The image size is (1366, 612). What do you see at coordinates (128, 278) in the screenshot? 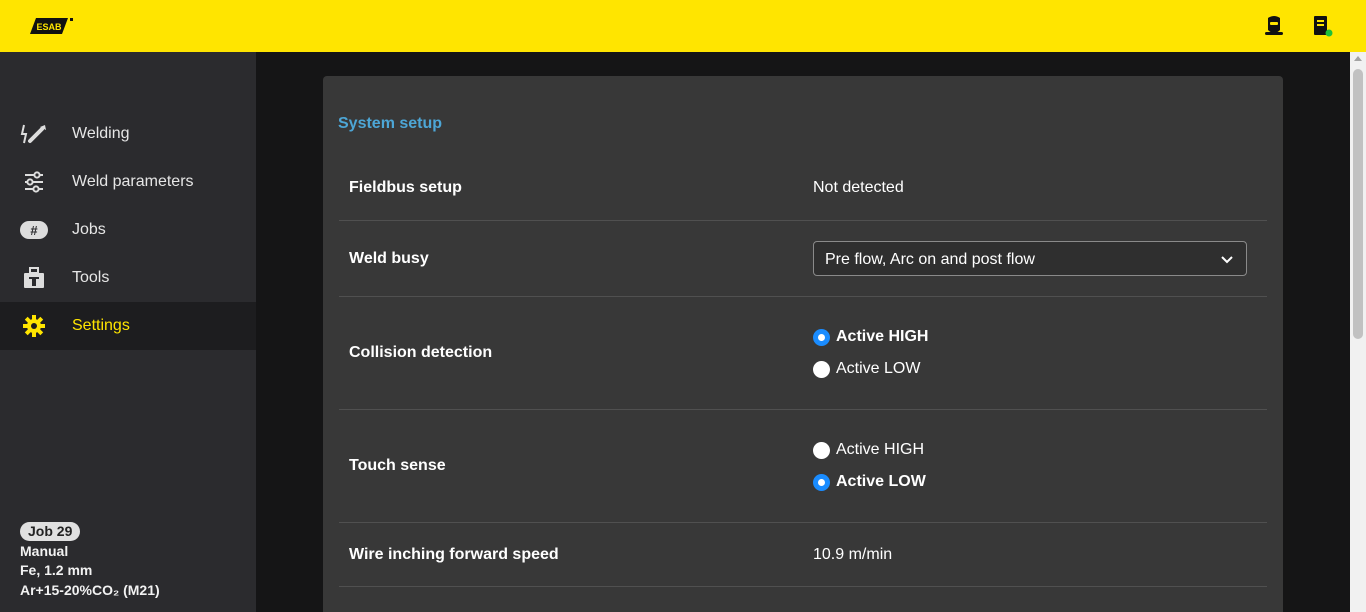
I see `sidebar-item-tools: Tools` at bounding box center [128, 278].